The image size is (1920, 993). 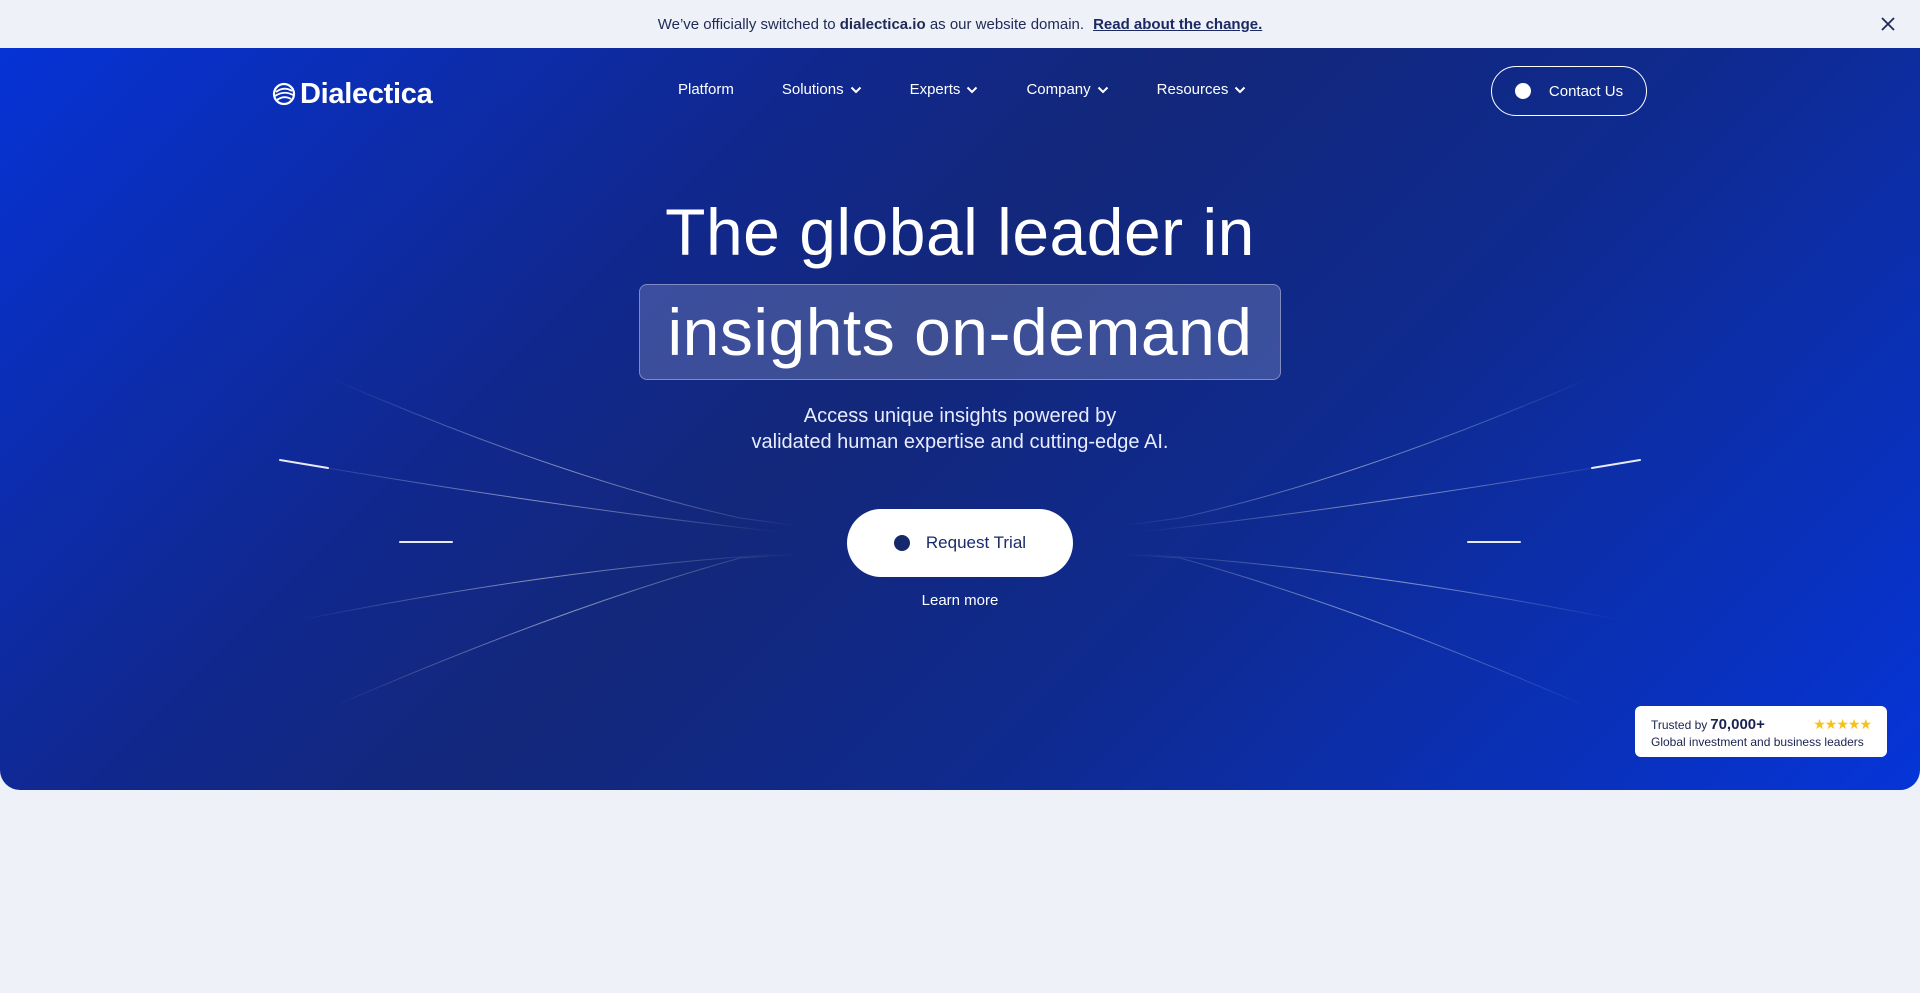 I want to click on trust-prefix: Trusted by, so click(x=1679, y=724).